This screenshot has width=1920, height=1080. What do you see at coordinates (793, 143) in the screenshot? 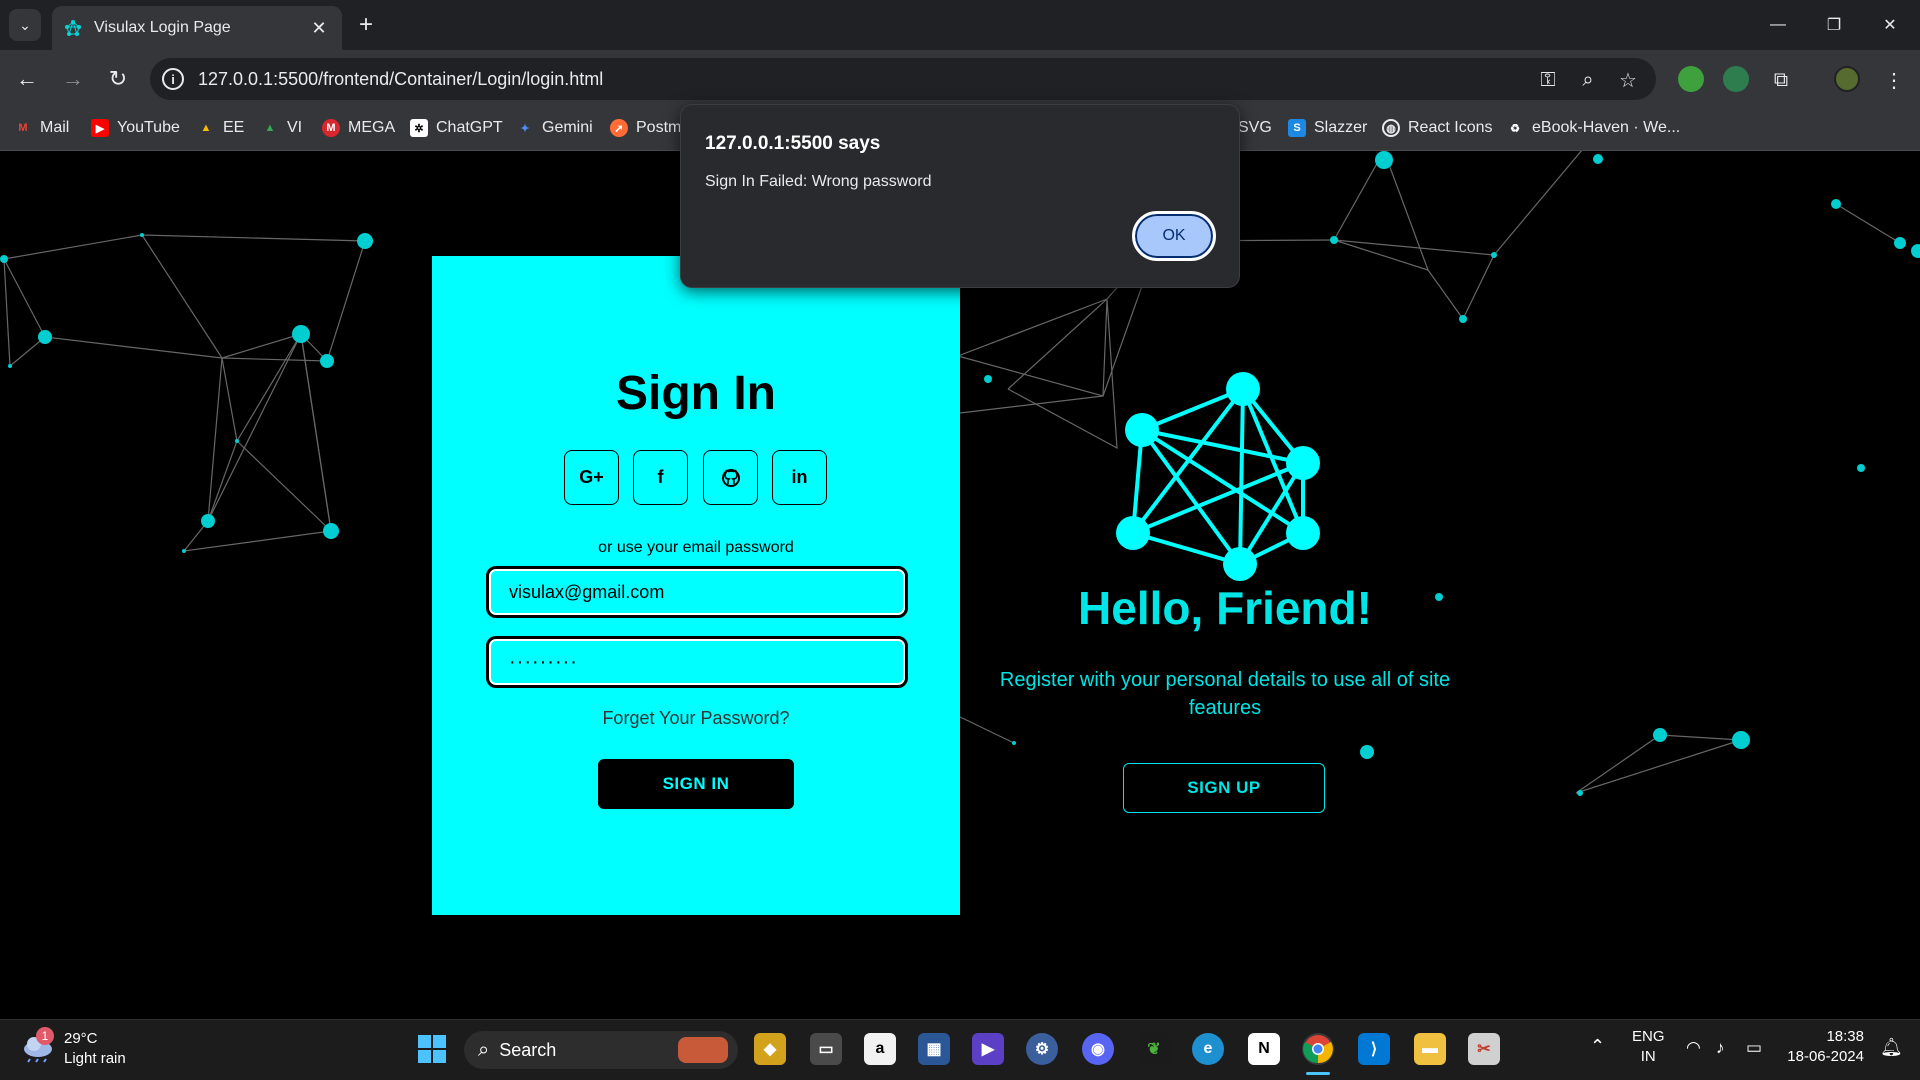
I see `dialog-title: 127.0.0.1:5500 says` at bounding box center [793, 143].